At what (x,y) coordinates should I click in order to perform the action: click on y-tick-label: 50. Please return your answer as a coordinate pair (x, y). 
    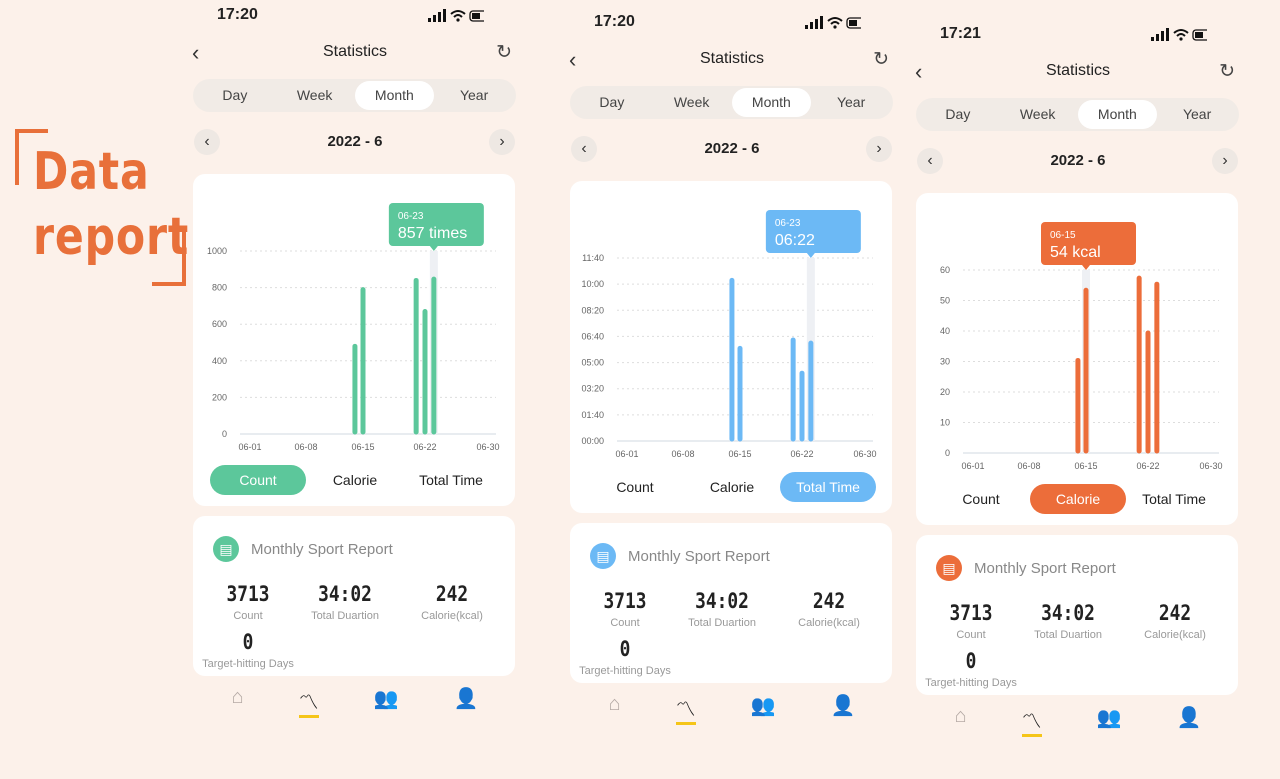
    Looking at the image, I should click on (945, 301).